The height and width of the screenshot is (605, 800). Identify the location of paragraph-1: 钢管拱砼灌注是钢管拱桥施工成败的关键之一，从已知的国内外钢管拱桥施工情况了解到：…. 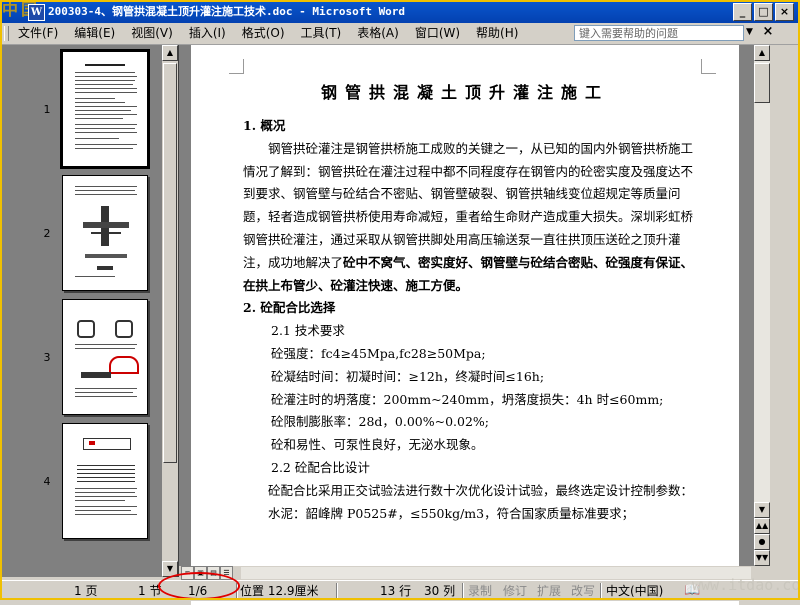
(468, 216).